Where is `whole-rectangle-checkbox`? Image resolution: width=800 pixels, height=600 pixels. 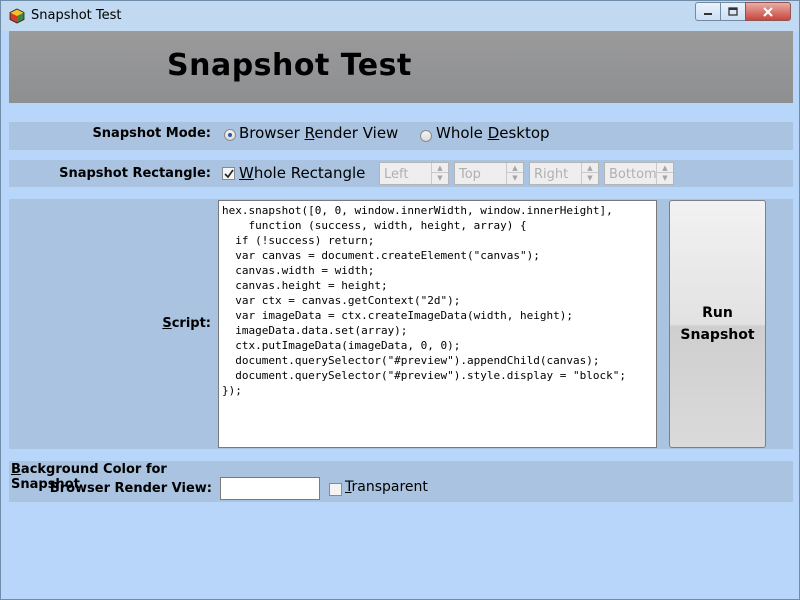
whole-rectangle-checkbox is located at coordinates (228, 173).